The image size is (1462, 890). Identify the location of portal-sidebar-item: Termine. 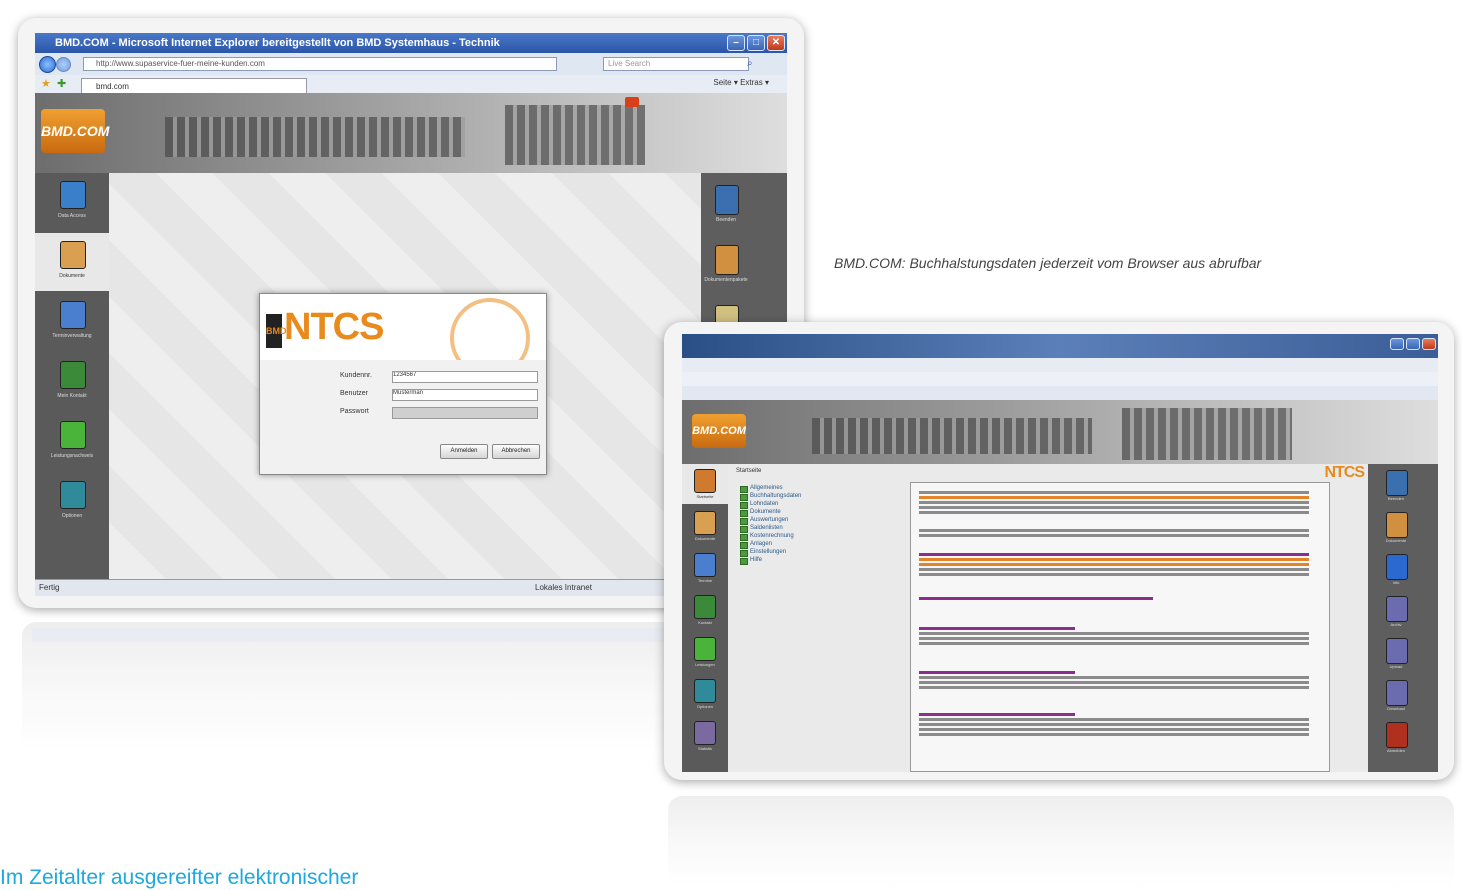
(705, 568).